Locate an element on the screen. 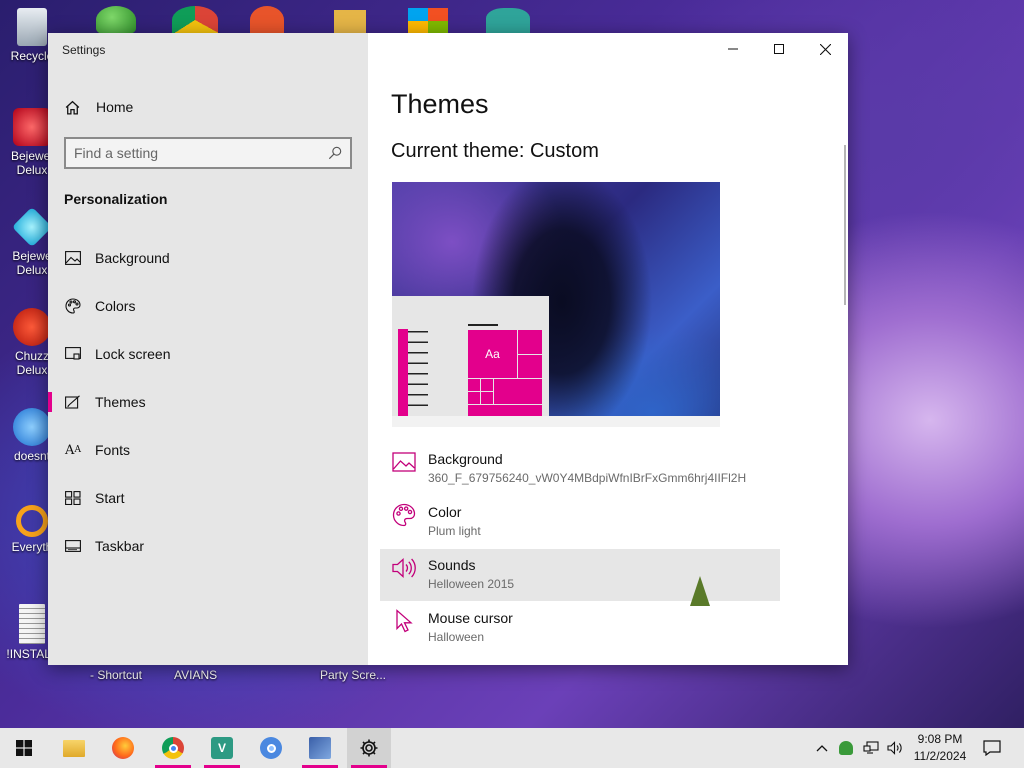  chromium-icon is located at coordinates (271, 748).